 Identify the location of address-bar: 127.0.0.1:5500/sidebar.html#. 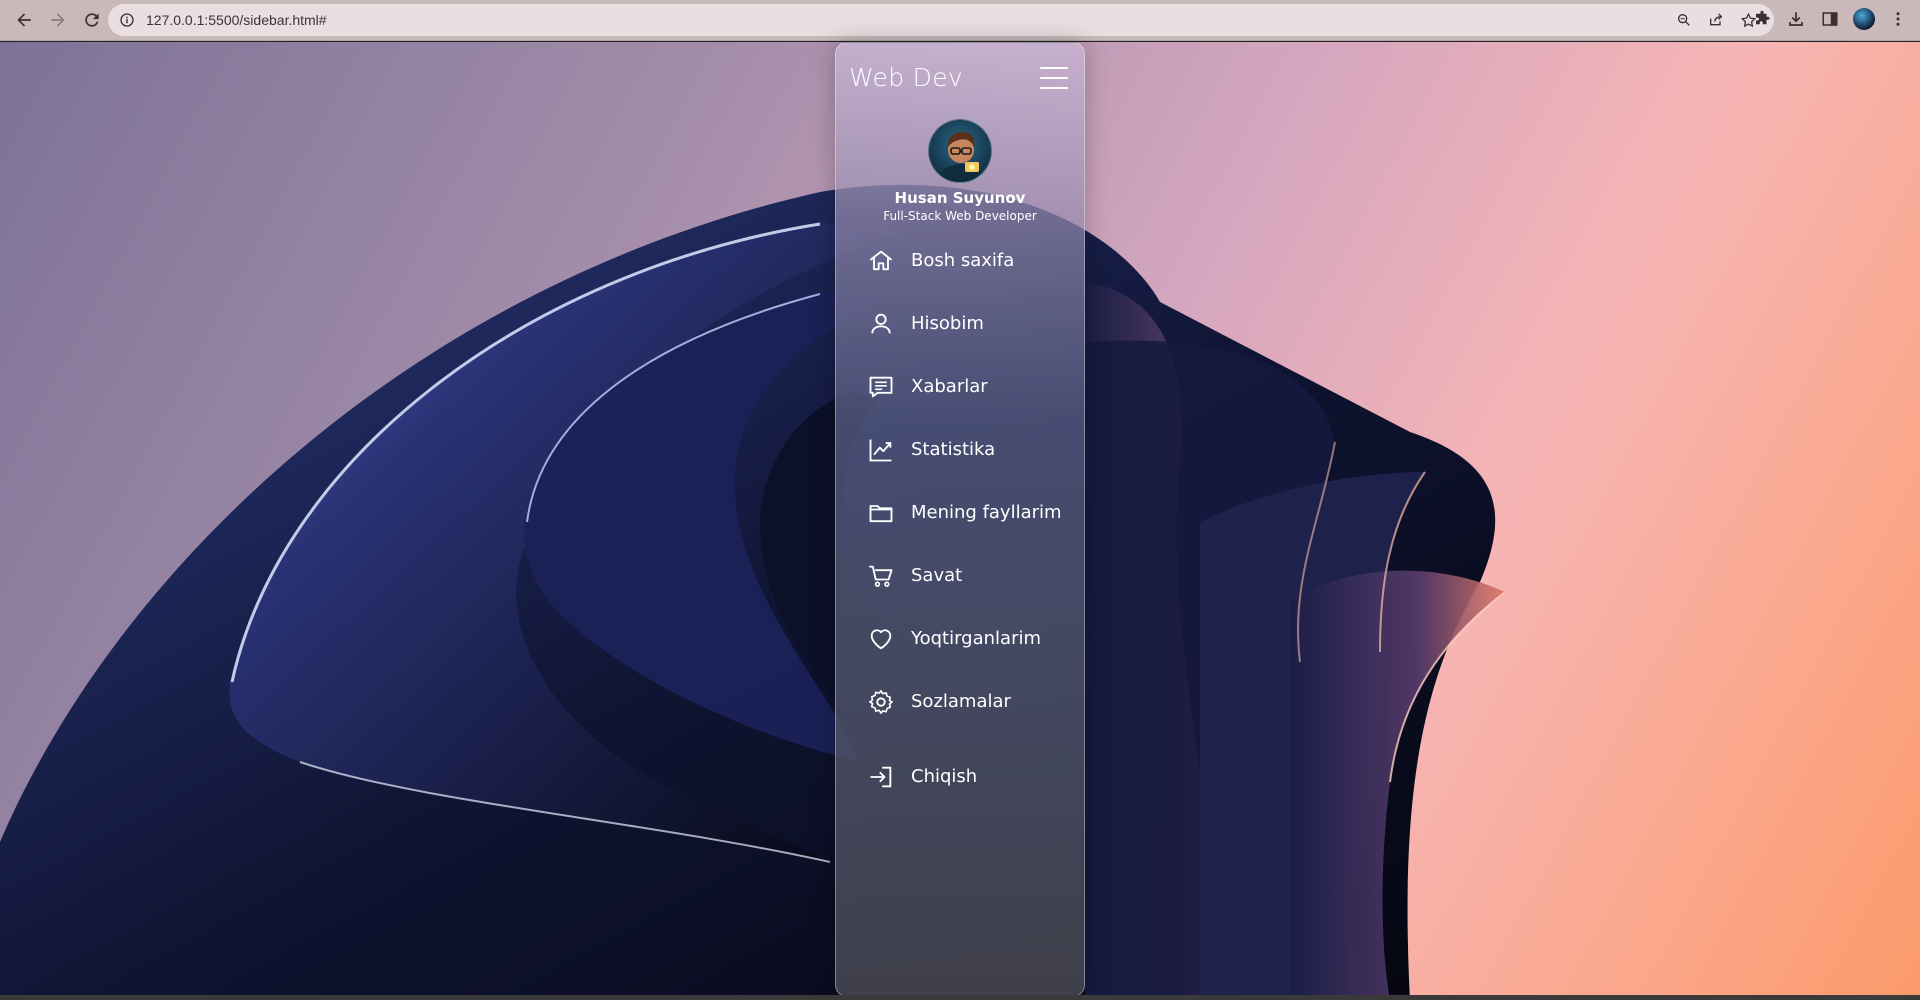
(941, 20).